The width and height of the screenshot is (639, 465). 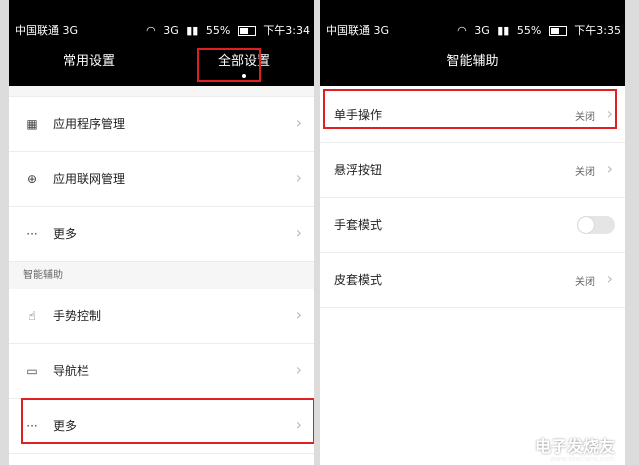 I want to click on status-right: ◠ 3G ▮▮ 55% 下午3:35, so click(x=537, y=30).